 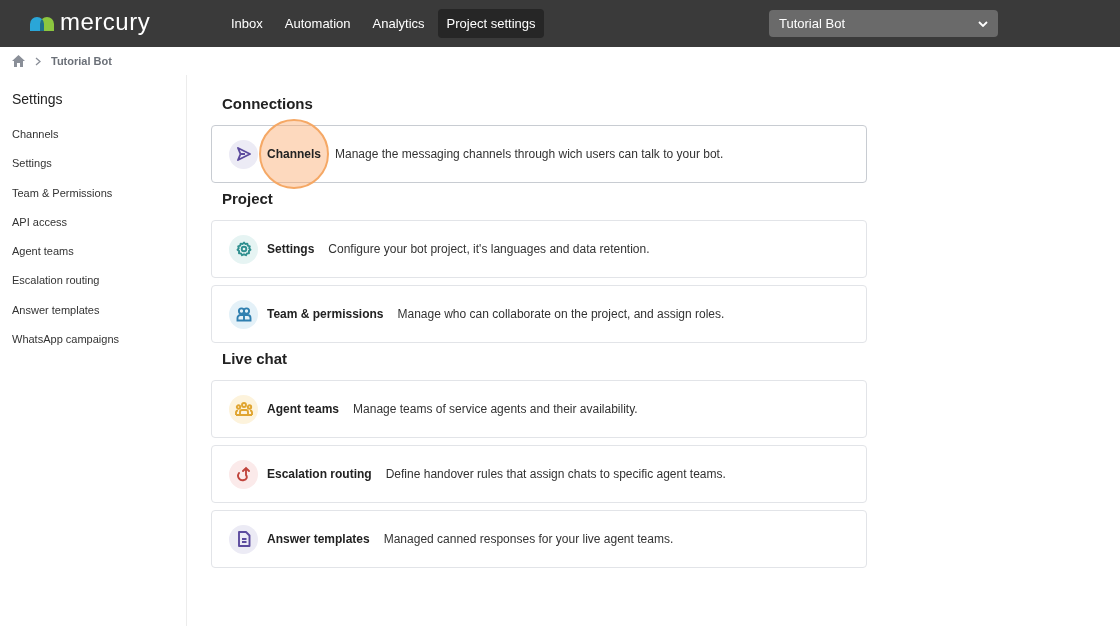 I want to click on card-description: Managed canned responses for your live agent teams., so click(x=528, y=539).